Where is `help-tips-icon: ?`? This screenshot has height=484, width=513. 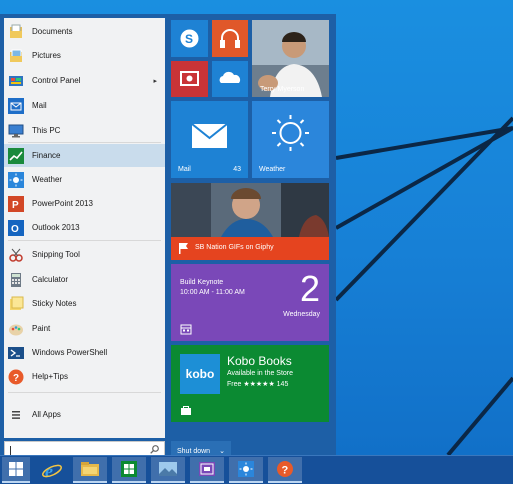
help-tips-icon: ? is located at coordinates (16, 377).